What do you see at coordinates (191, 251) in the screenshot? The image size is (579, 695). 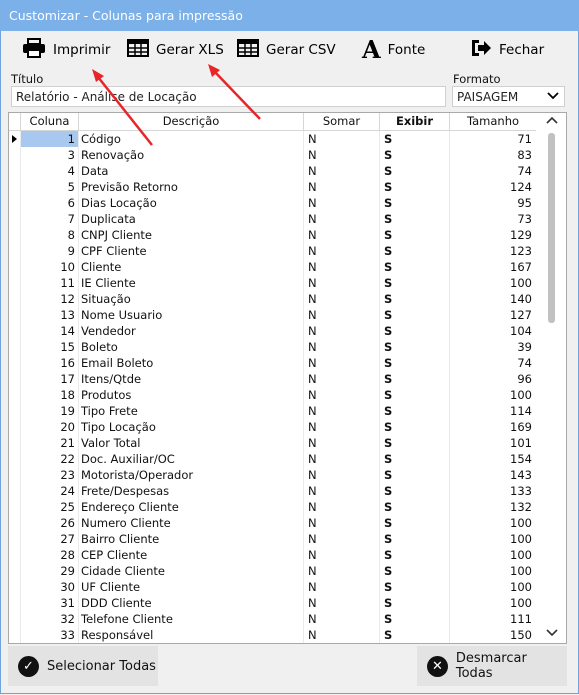 I see `cell-descricao: CPF Cliente` at bounding box center [191, 251].